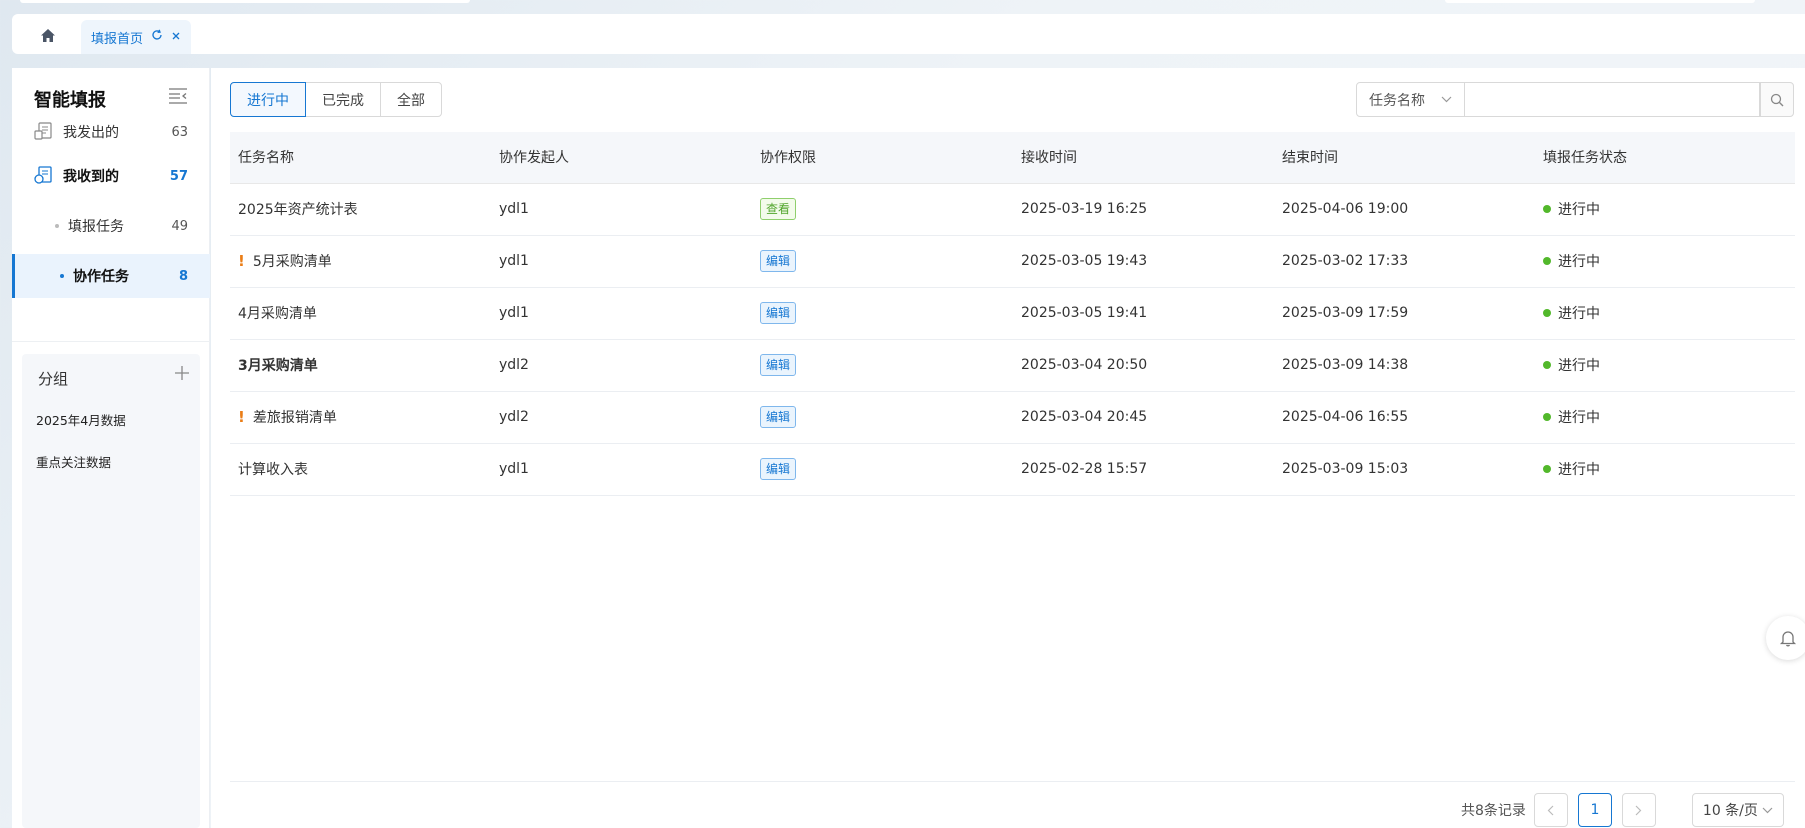 The width and height of the screenshot is (1805, 828). I want to click on plus-icon, so click(182, 373).